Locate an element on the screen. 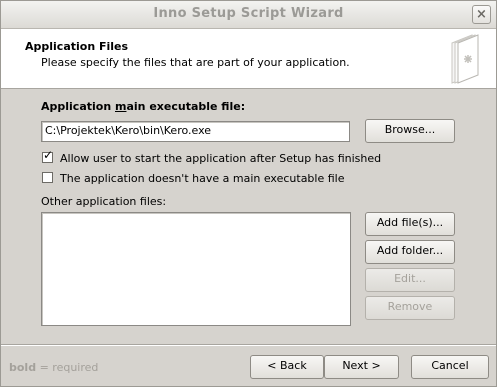  page-title: Application Files is located at coordinates (77, 46).